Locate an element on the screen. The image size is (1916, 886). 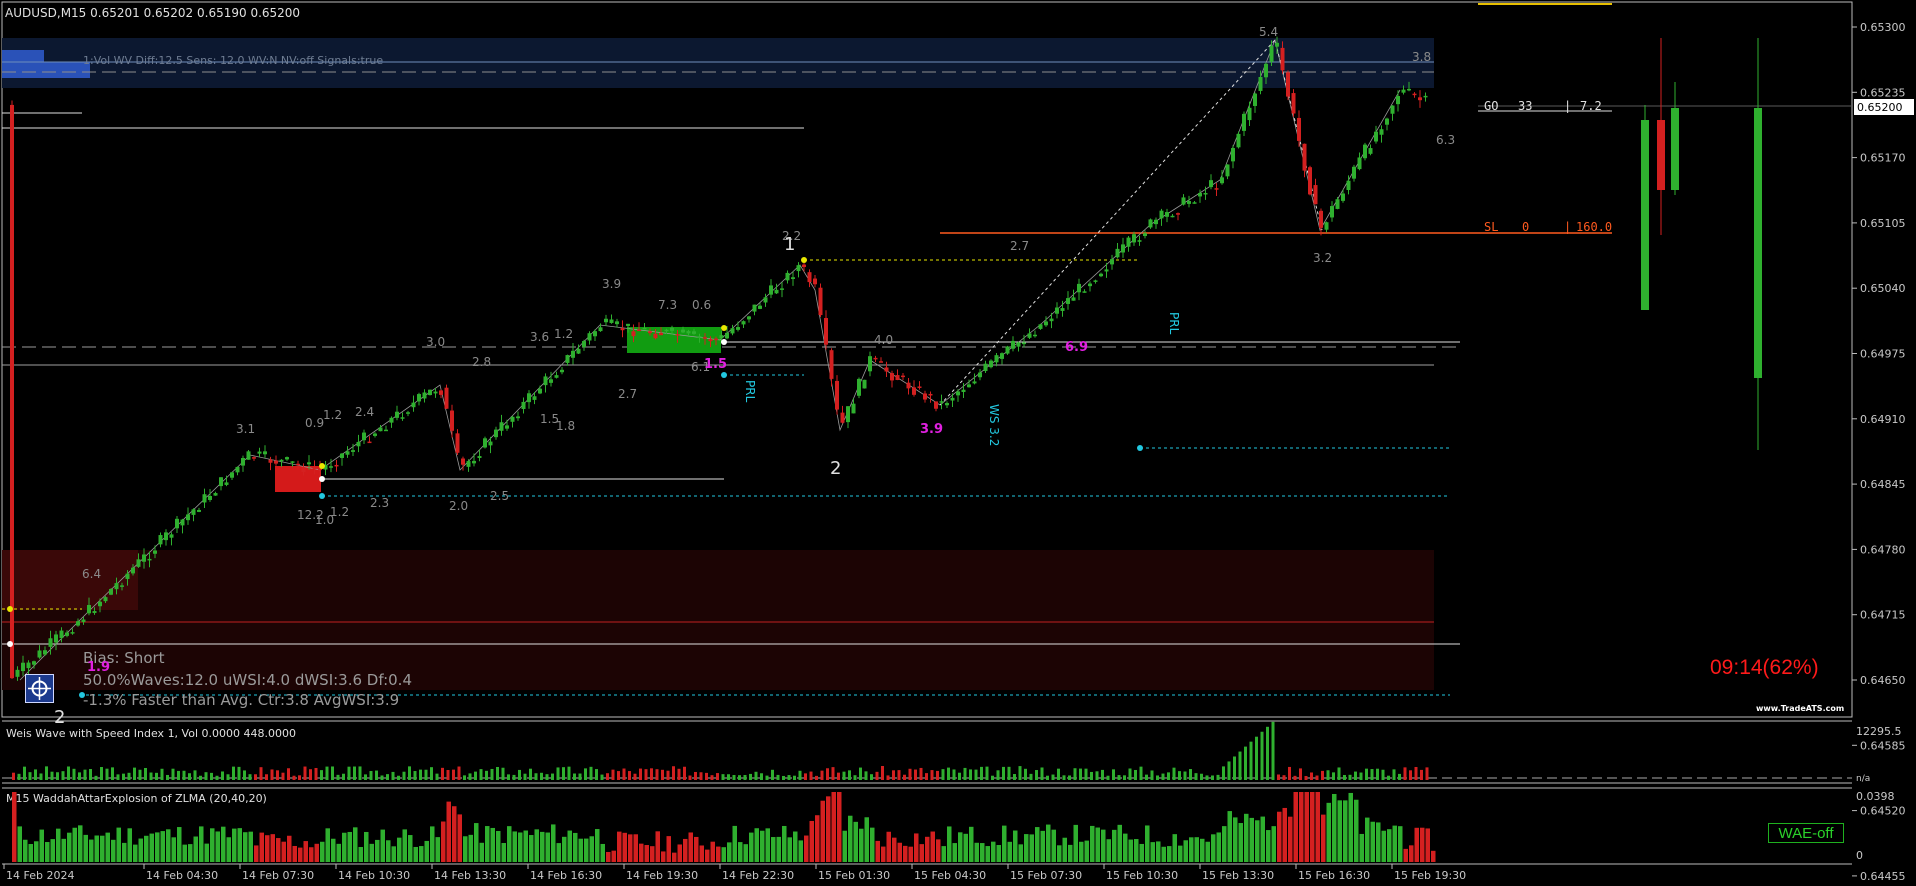
swing-number-label: 2 is located at coordinates (59, 717).